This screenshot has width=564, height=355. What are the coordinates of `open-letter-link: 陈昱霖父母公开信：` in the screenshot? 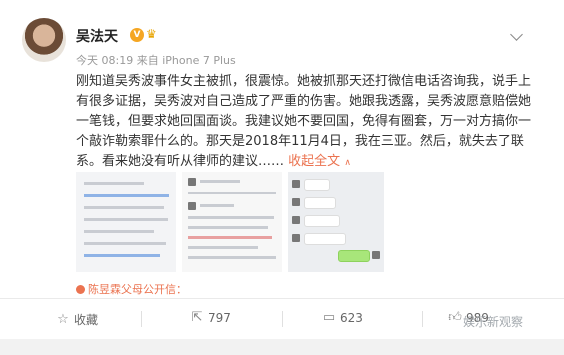 It's located at (131, 289).